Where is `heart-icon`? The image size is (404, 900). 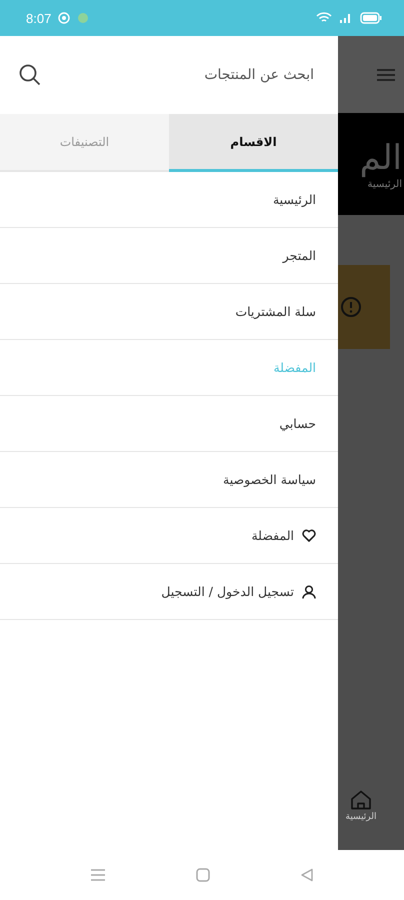
heart-icon is located at coordinates (309, 535).